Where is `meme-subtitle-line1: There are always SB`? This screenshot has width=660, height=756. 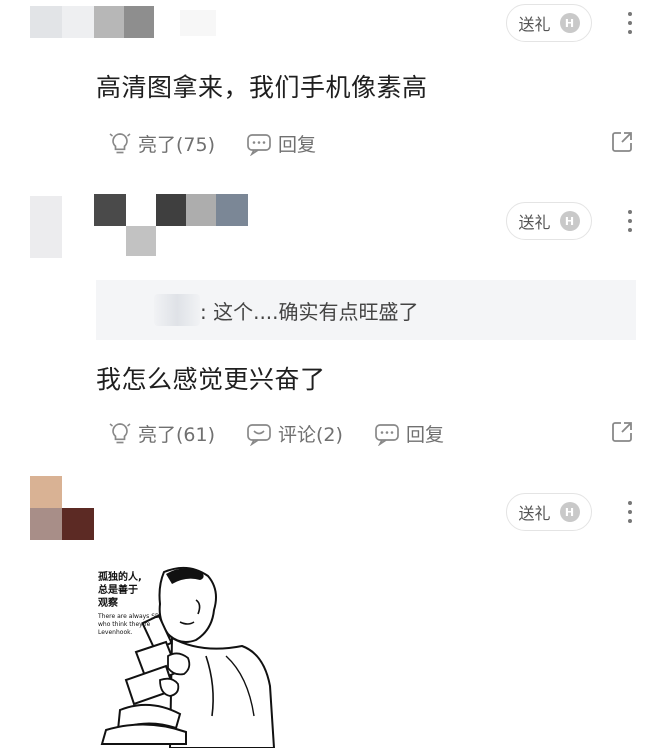
meme-subtitle-line1: There are always SB is located at coordinates (128, 616).